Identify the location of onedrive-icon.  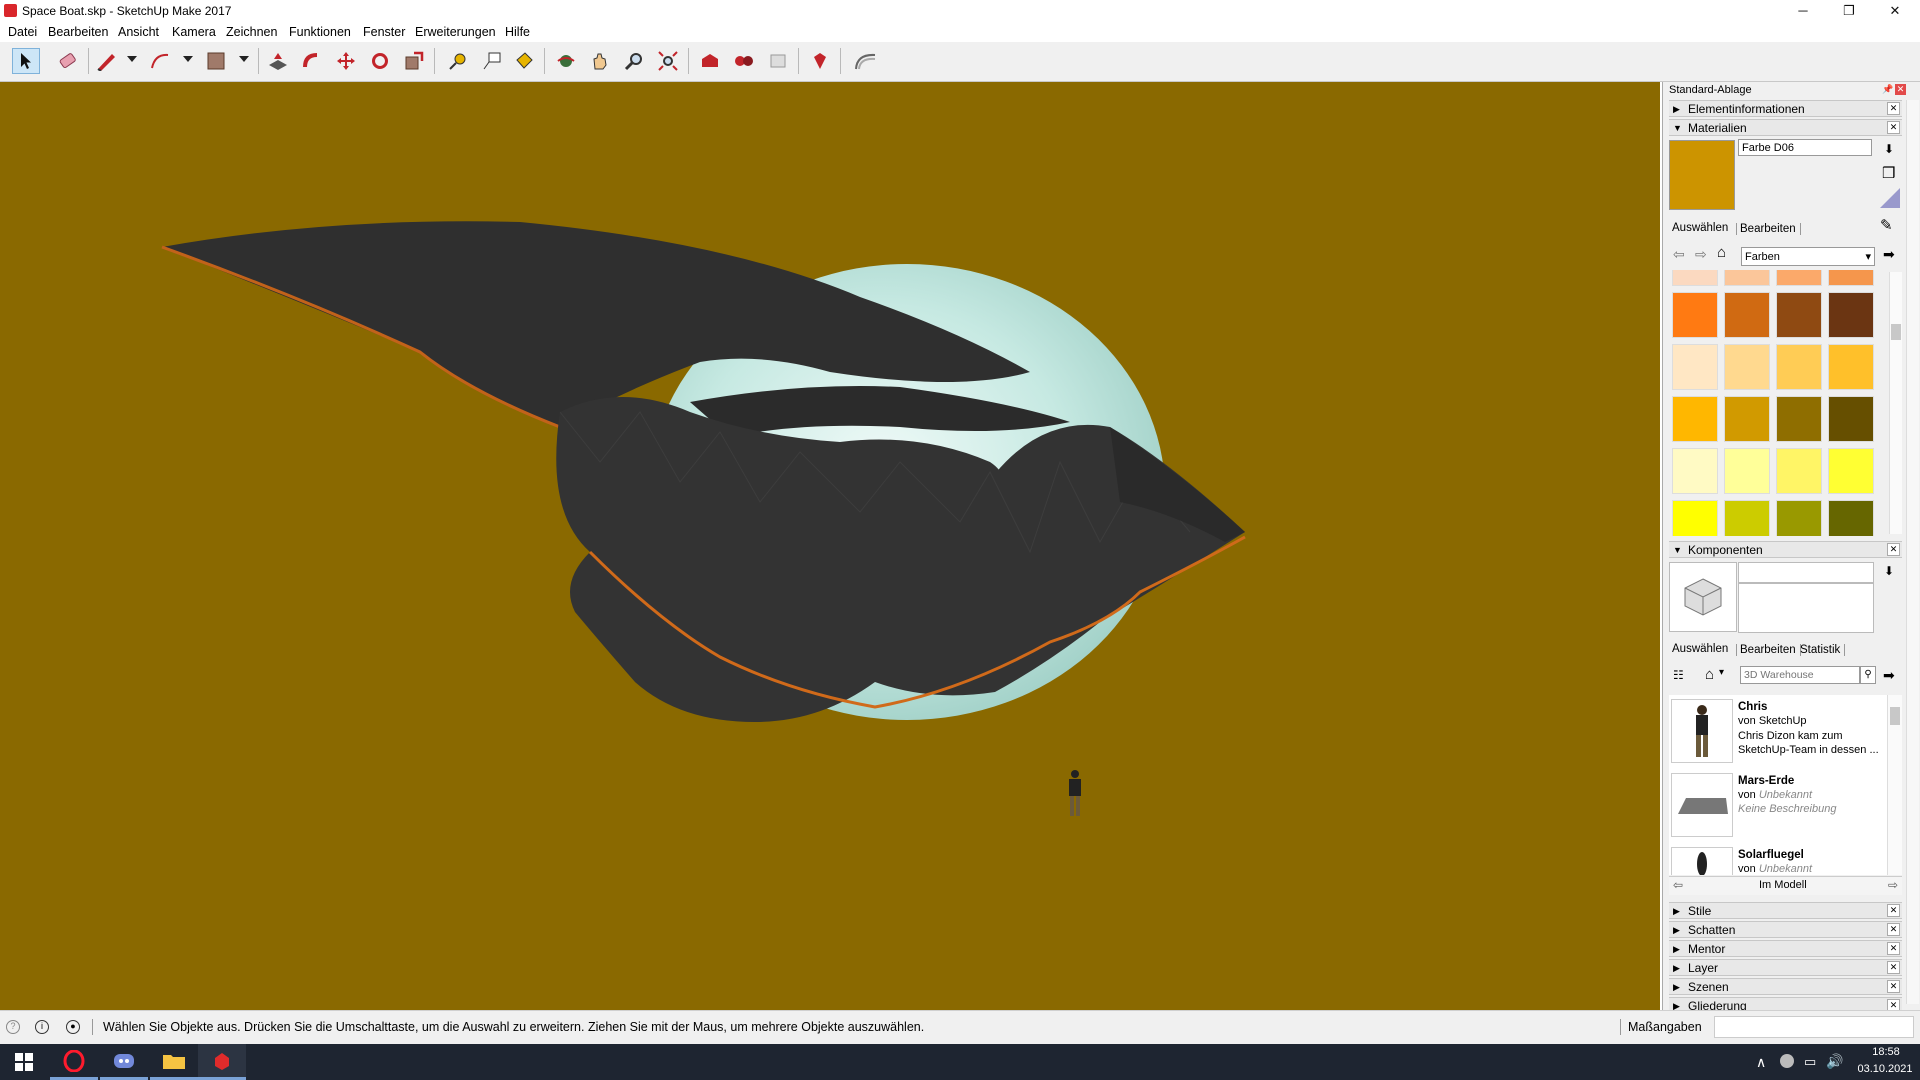
(1787, 1061).